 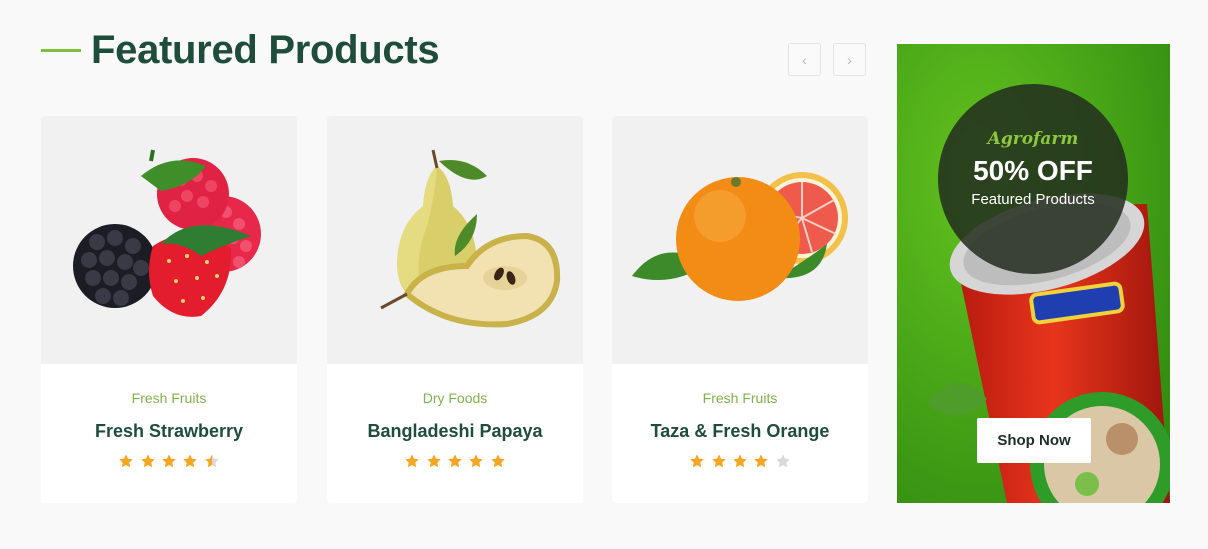 What do you see at coordinates (783, 461) in the screenshot?
I see `star-empty-icon` at bounding box center [783, 461].